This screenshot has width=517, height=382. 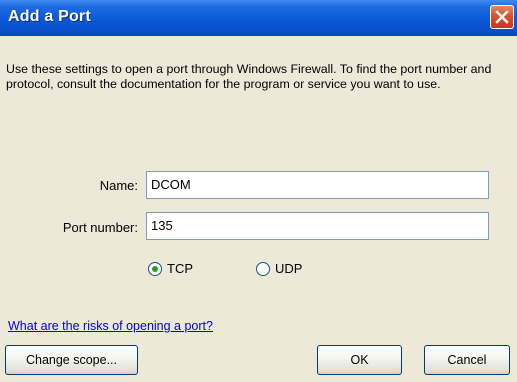 What do you see at coordinates (359, 360) in the screenshot?
I see `ok-button: OK` at bounding box center [359, 360].